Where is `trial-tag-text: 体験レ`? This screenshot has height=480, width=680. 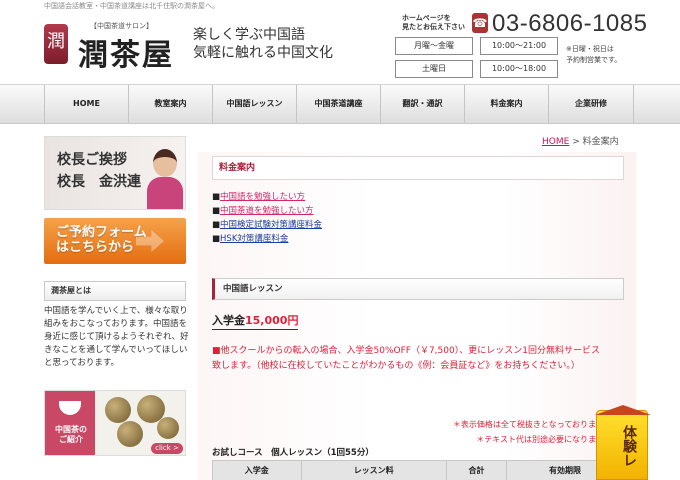
trial-tag-text: 体験レ is located at coordinates (629, 446).